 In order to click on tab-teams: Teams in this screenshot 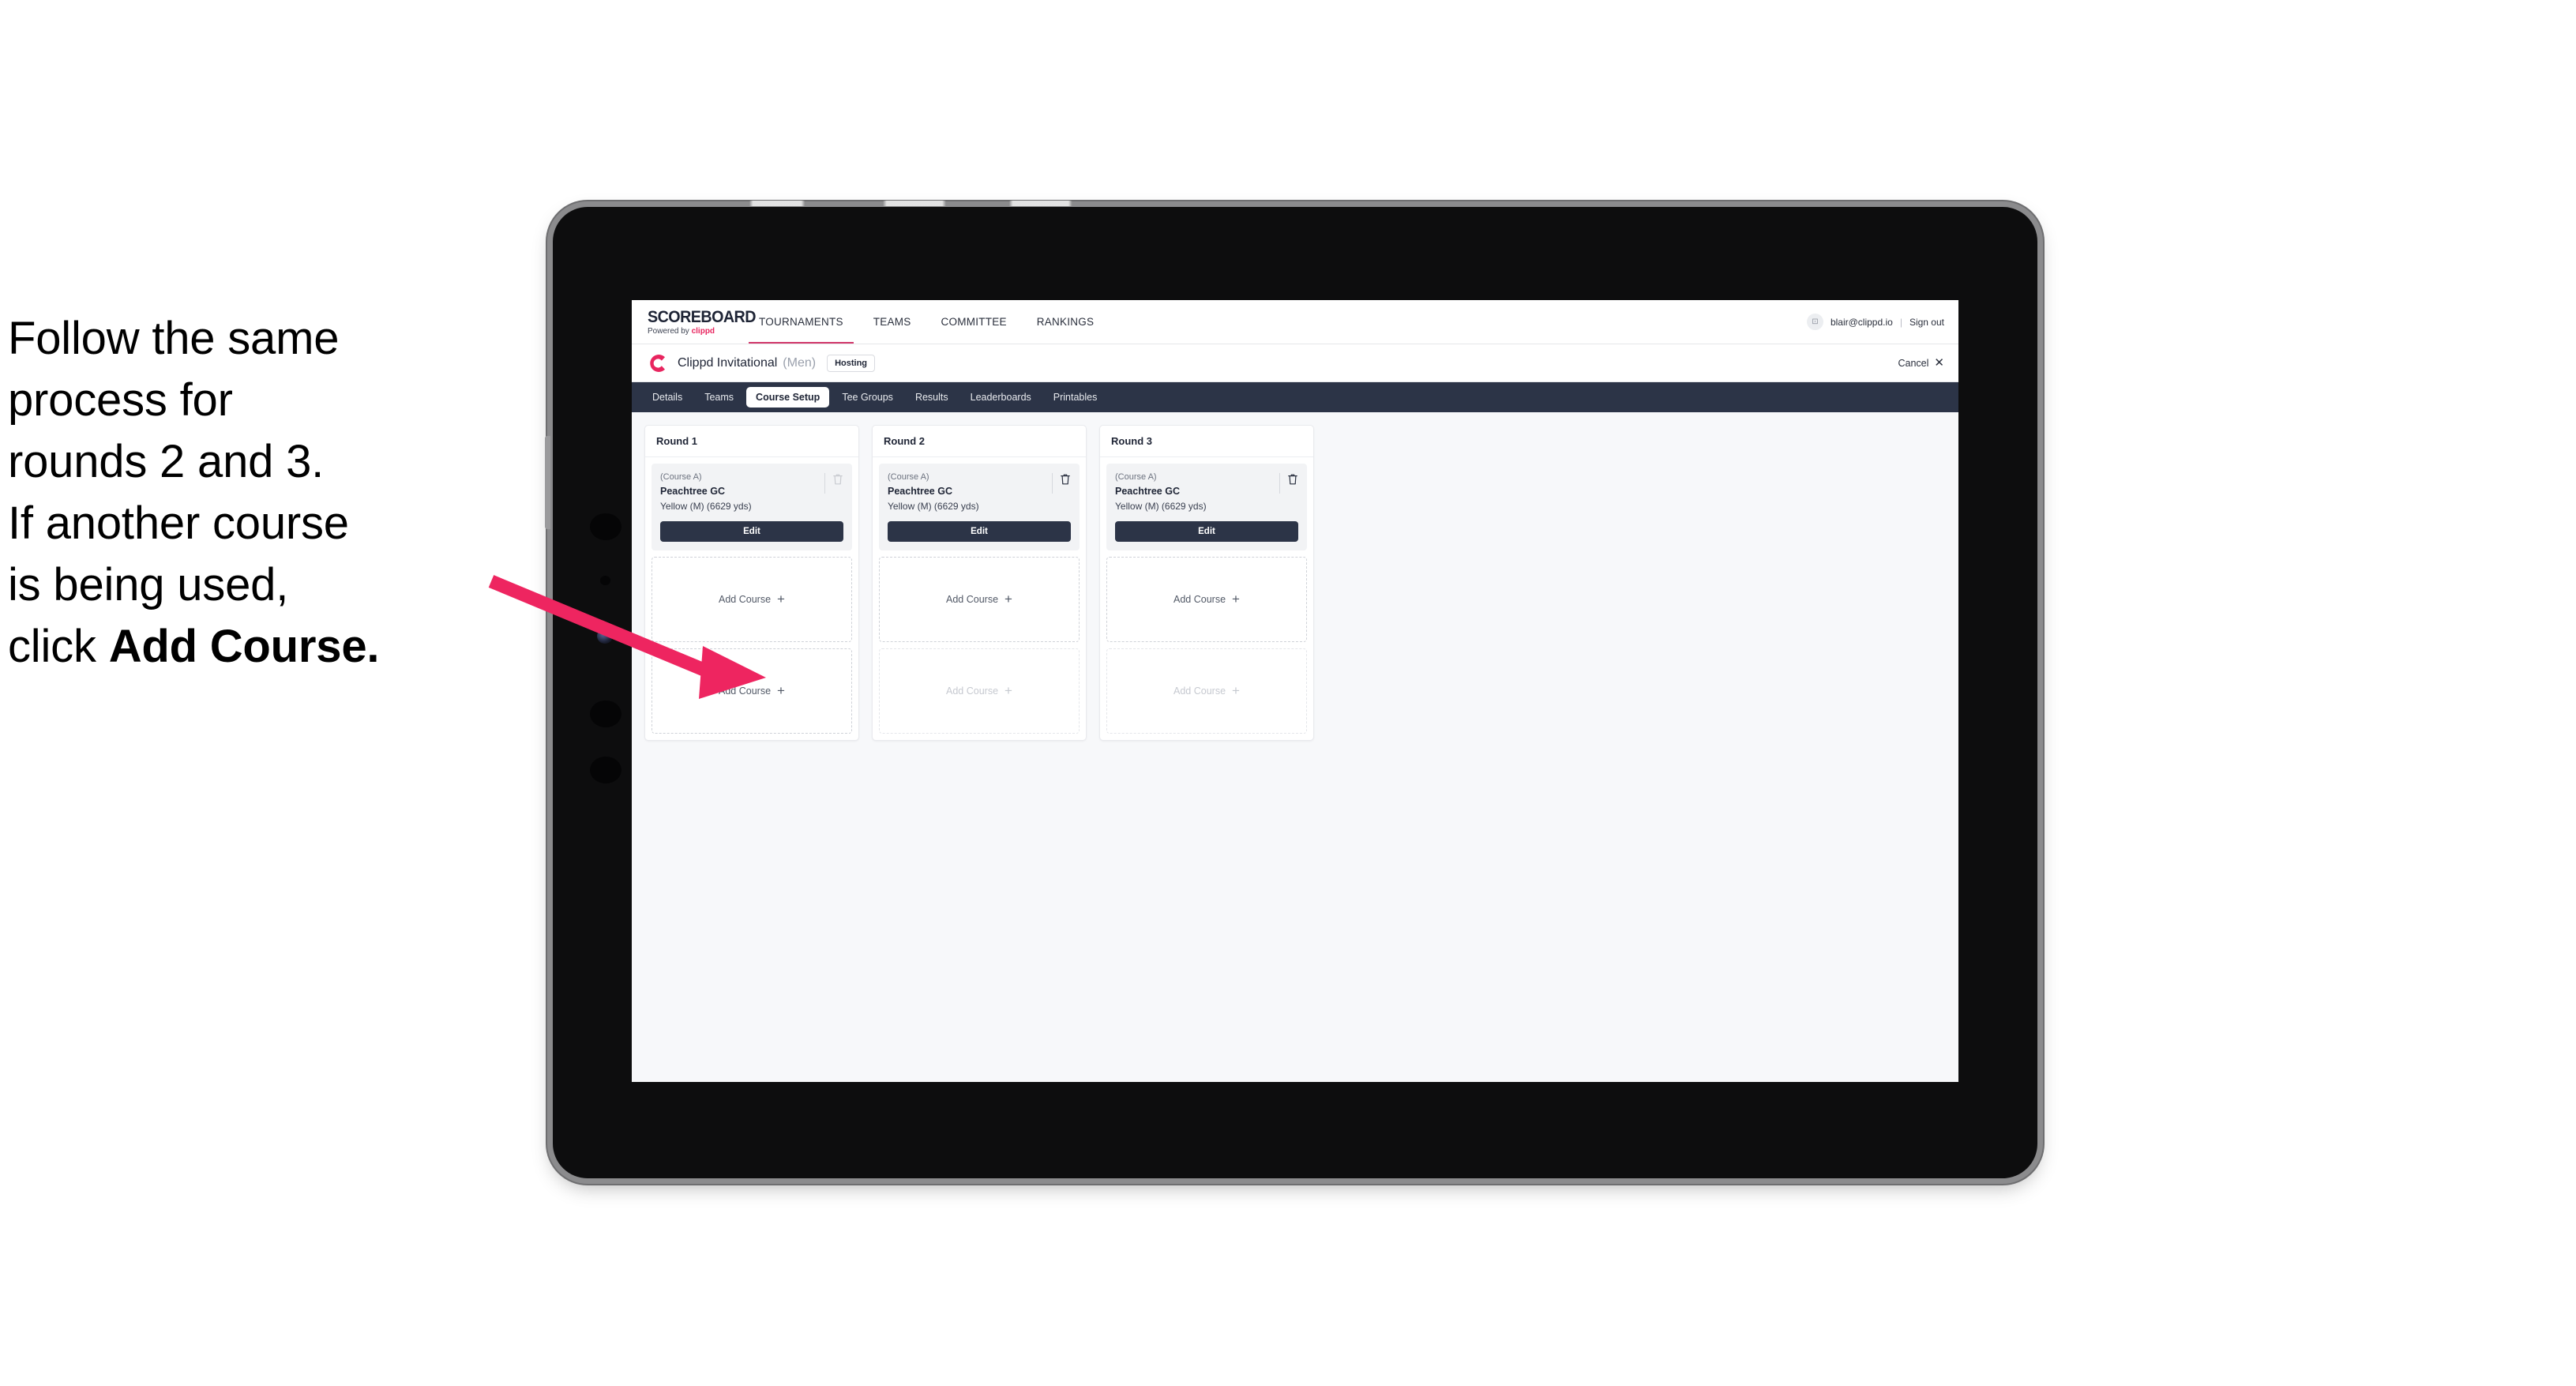, I will do `click(719, 397)`.